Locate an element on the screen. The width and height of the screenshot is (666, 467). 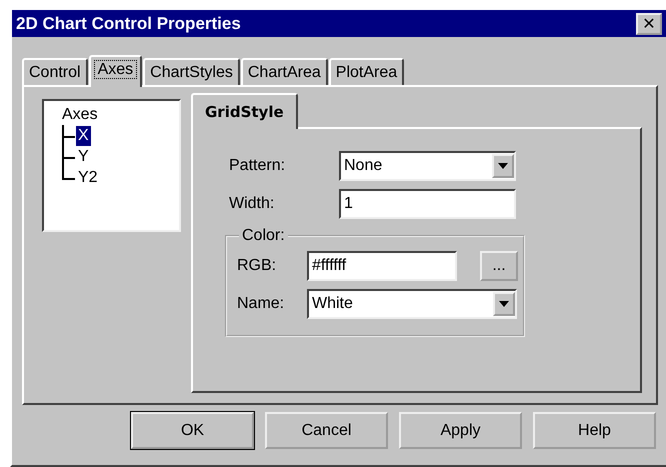
close-button: ✕ is located at coordinates (649, 23).